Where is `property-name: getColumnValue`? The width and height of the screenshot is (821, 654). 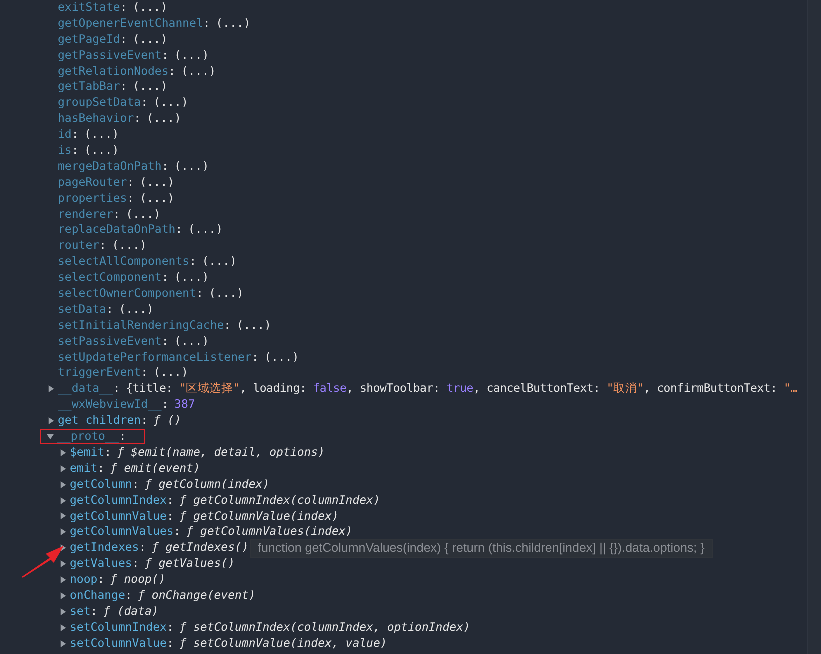 property-name: getColumnValue is located at coordinates (118, 516).